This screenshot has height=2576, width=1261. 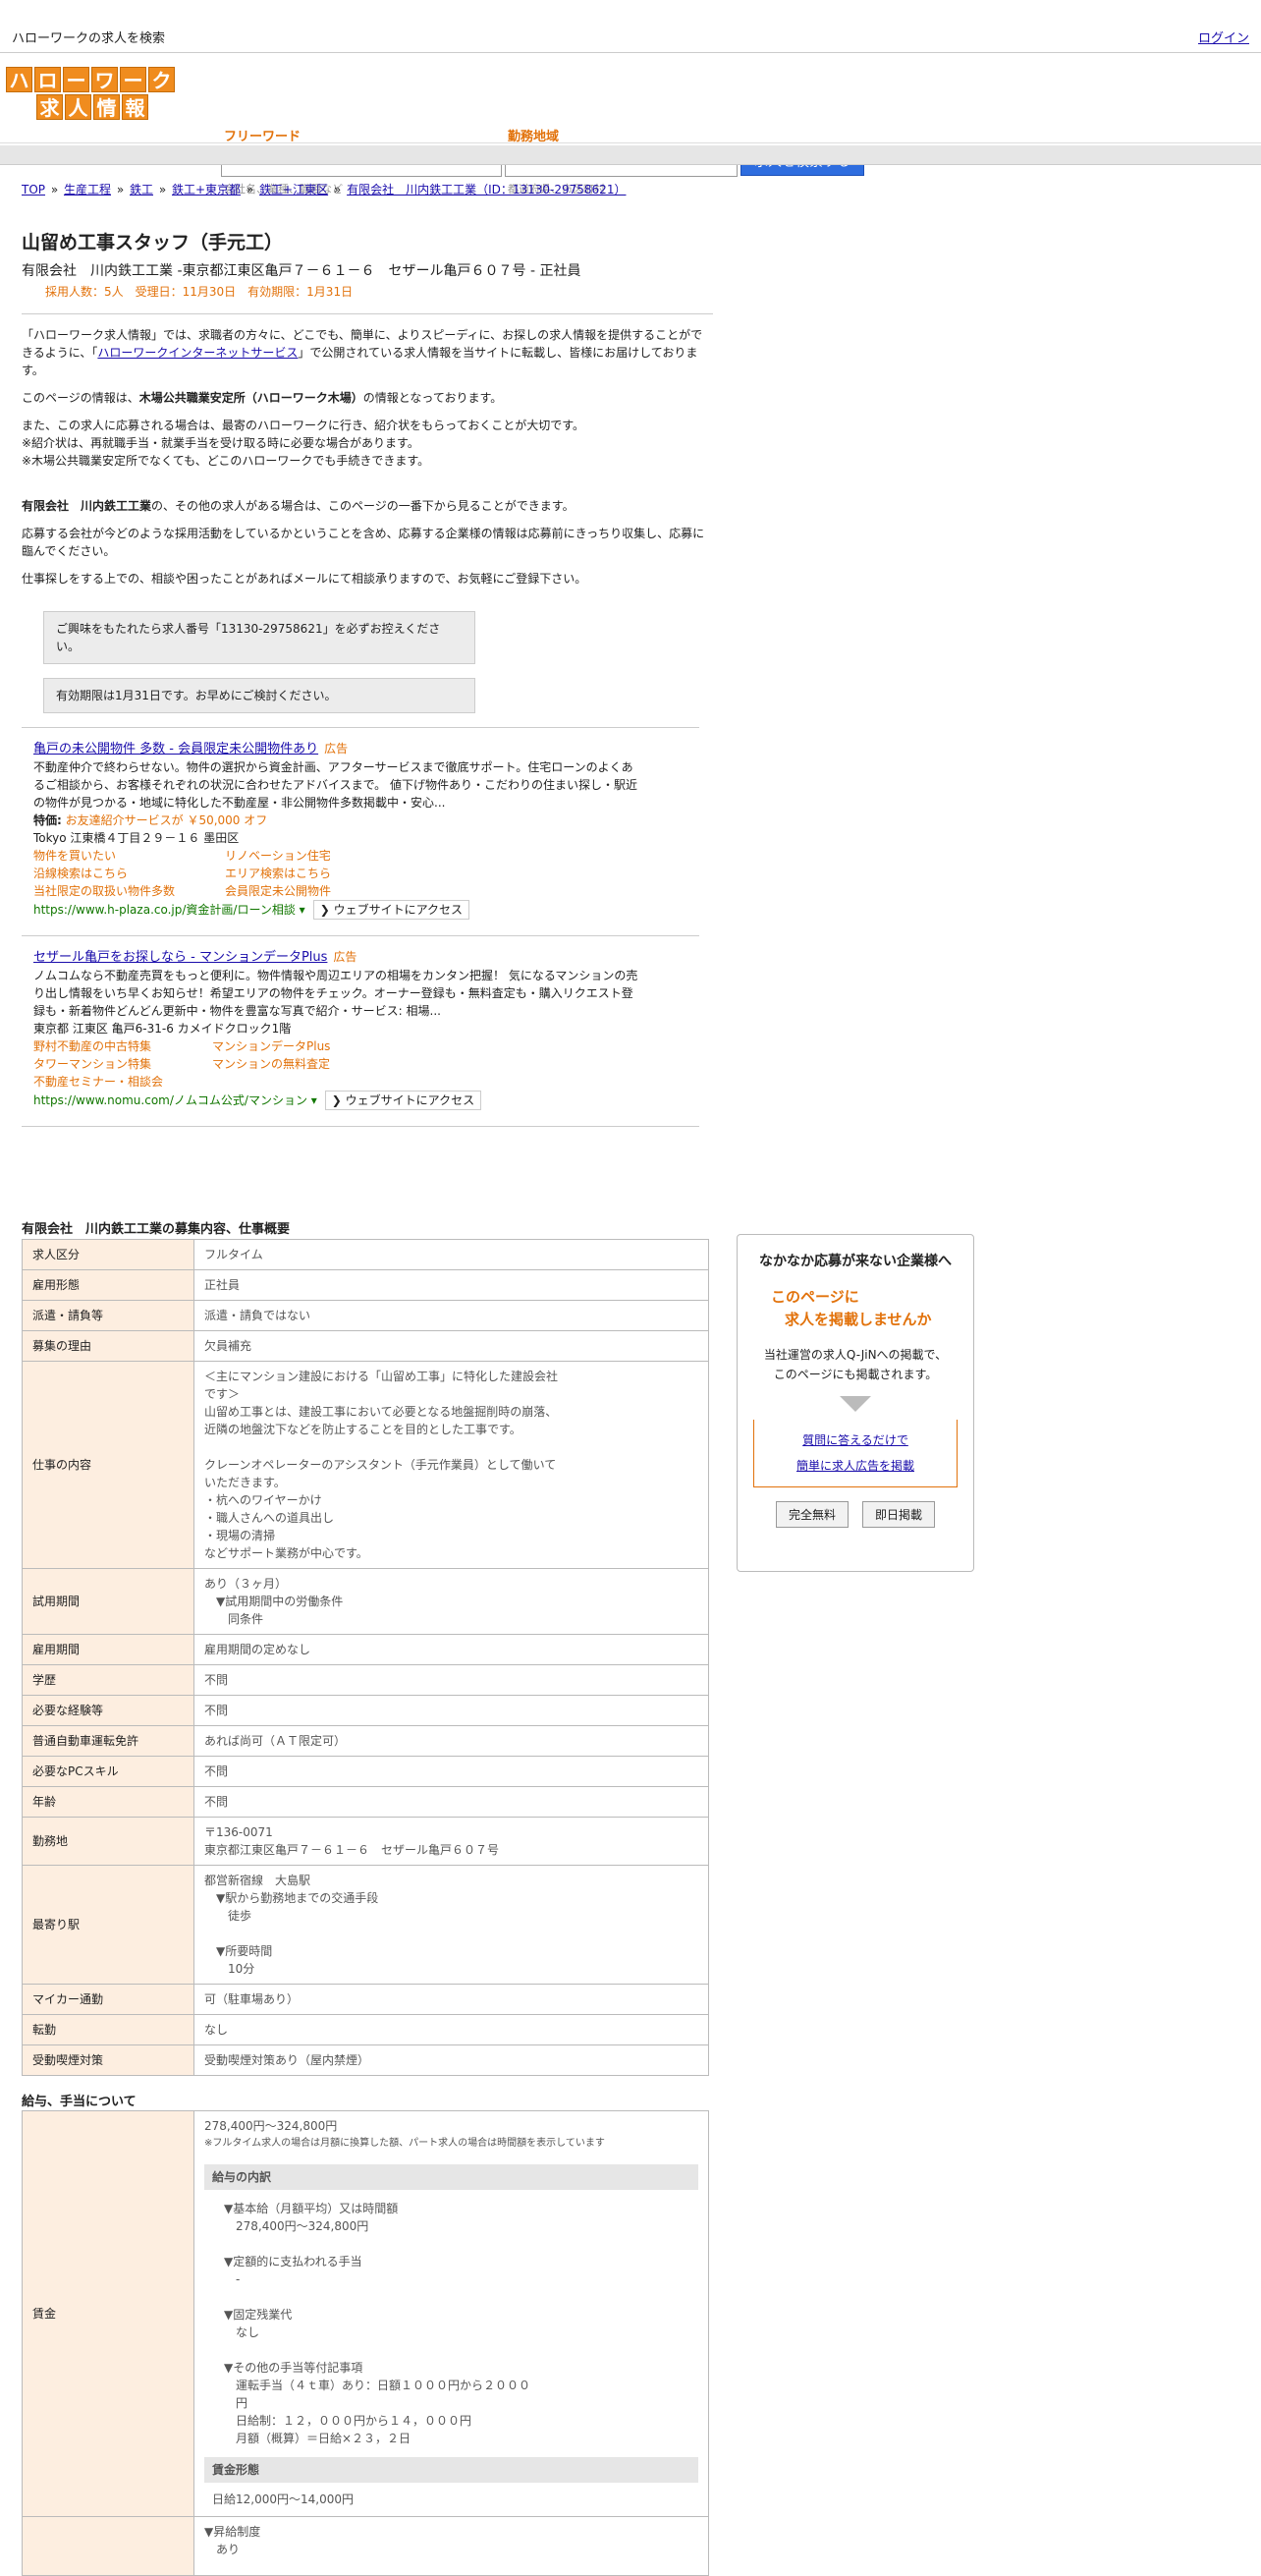 What do you see at coordinates (122, 1046) in the screenshot?
I see `ad-sitelink: 野村不動産の中古特集` at bounding box center [122, 1046].